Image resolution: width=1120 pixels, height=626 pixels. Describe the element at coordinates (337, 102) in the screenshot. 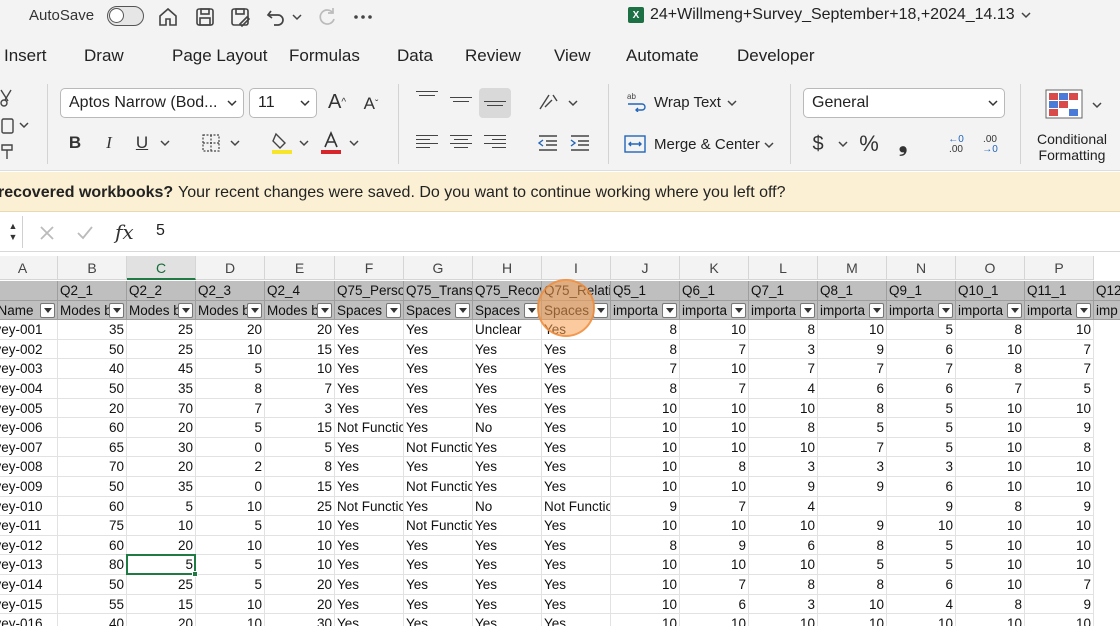

I see `grow-font-button: A ^` at that location.